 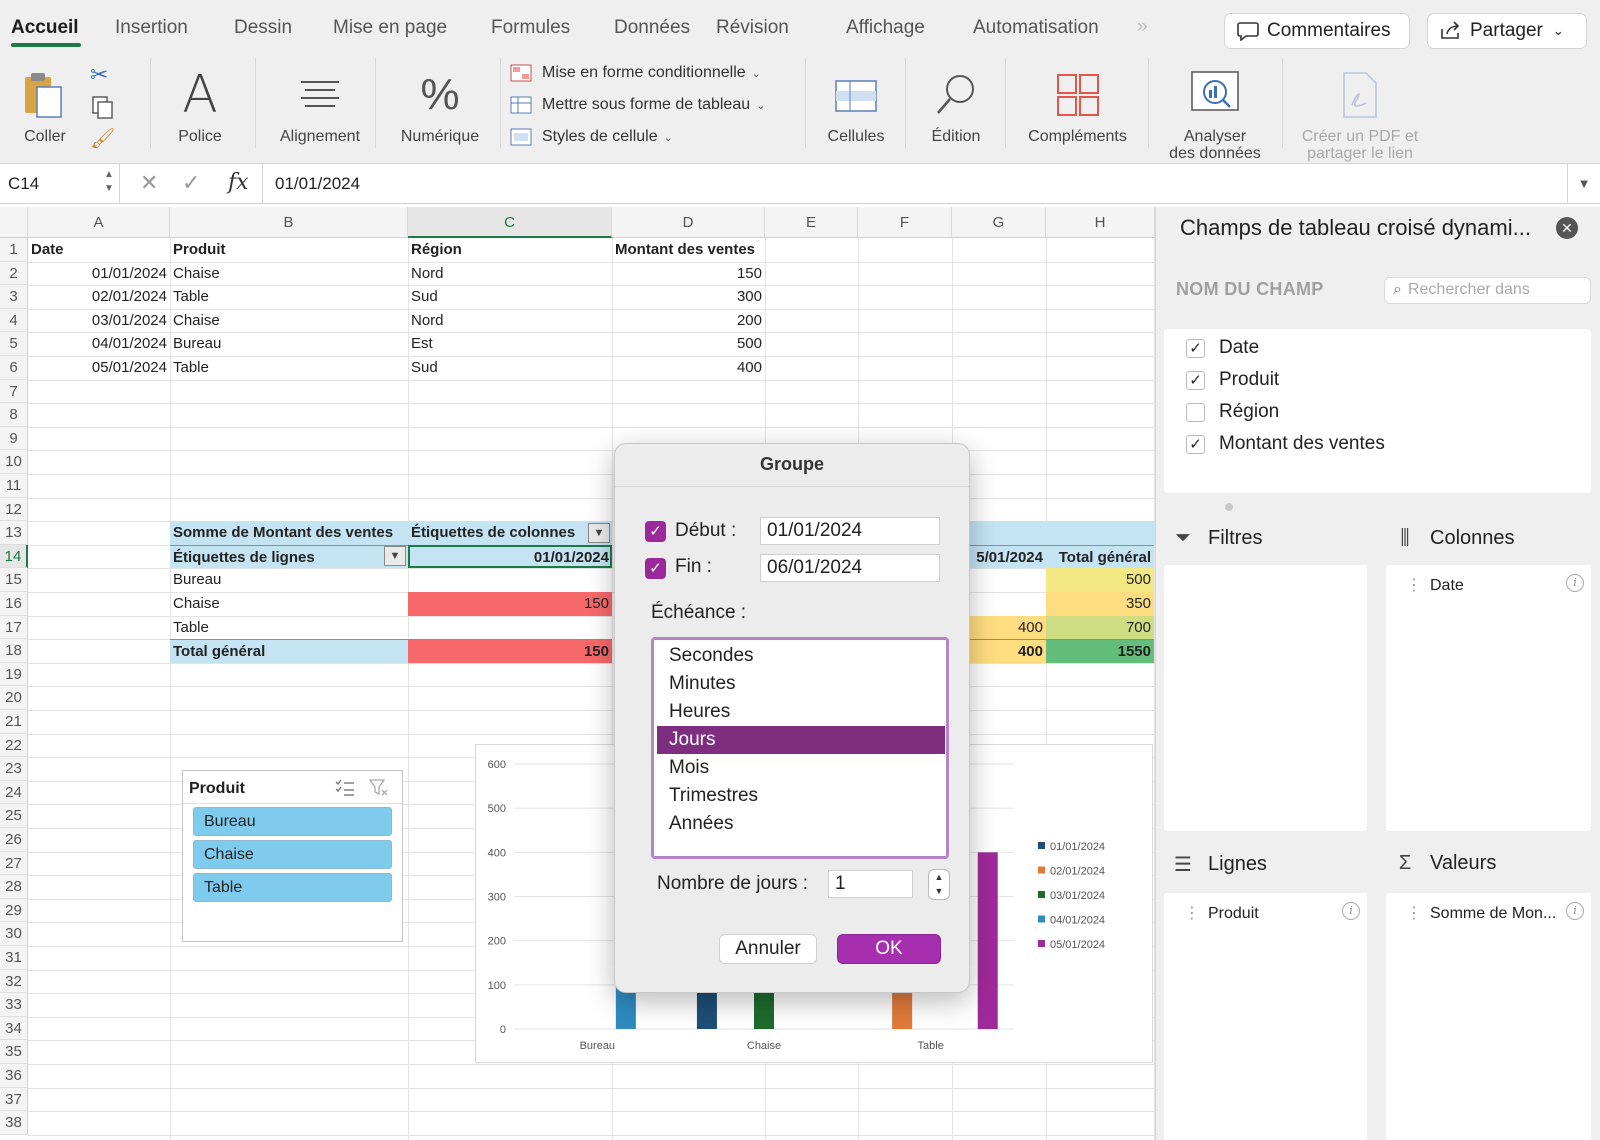 What do you see at coordinates (768, 949) in the screenshot?
I see `cancel-button: Annuler` at bounding box center [768, 949].